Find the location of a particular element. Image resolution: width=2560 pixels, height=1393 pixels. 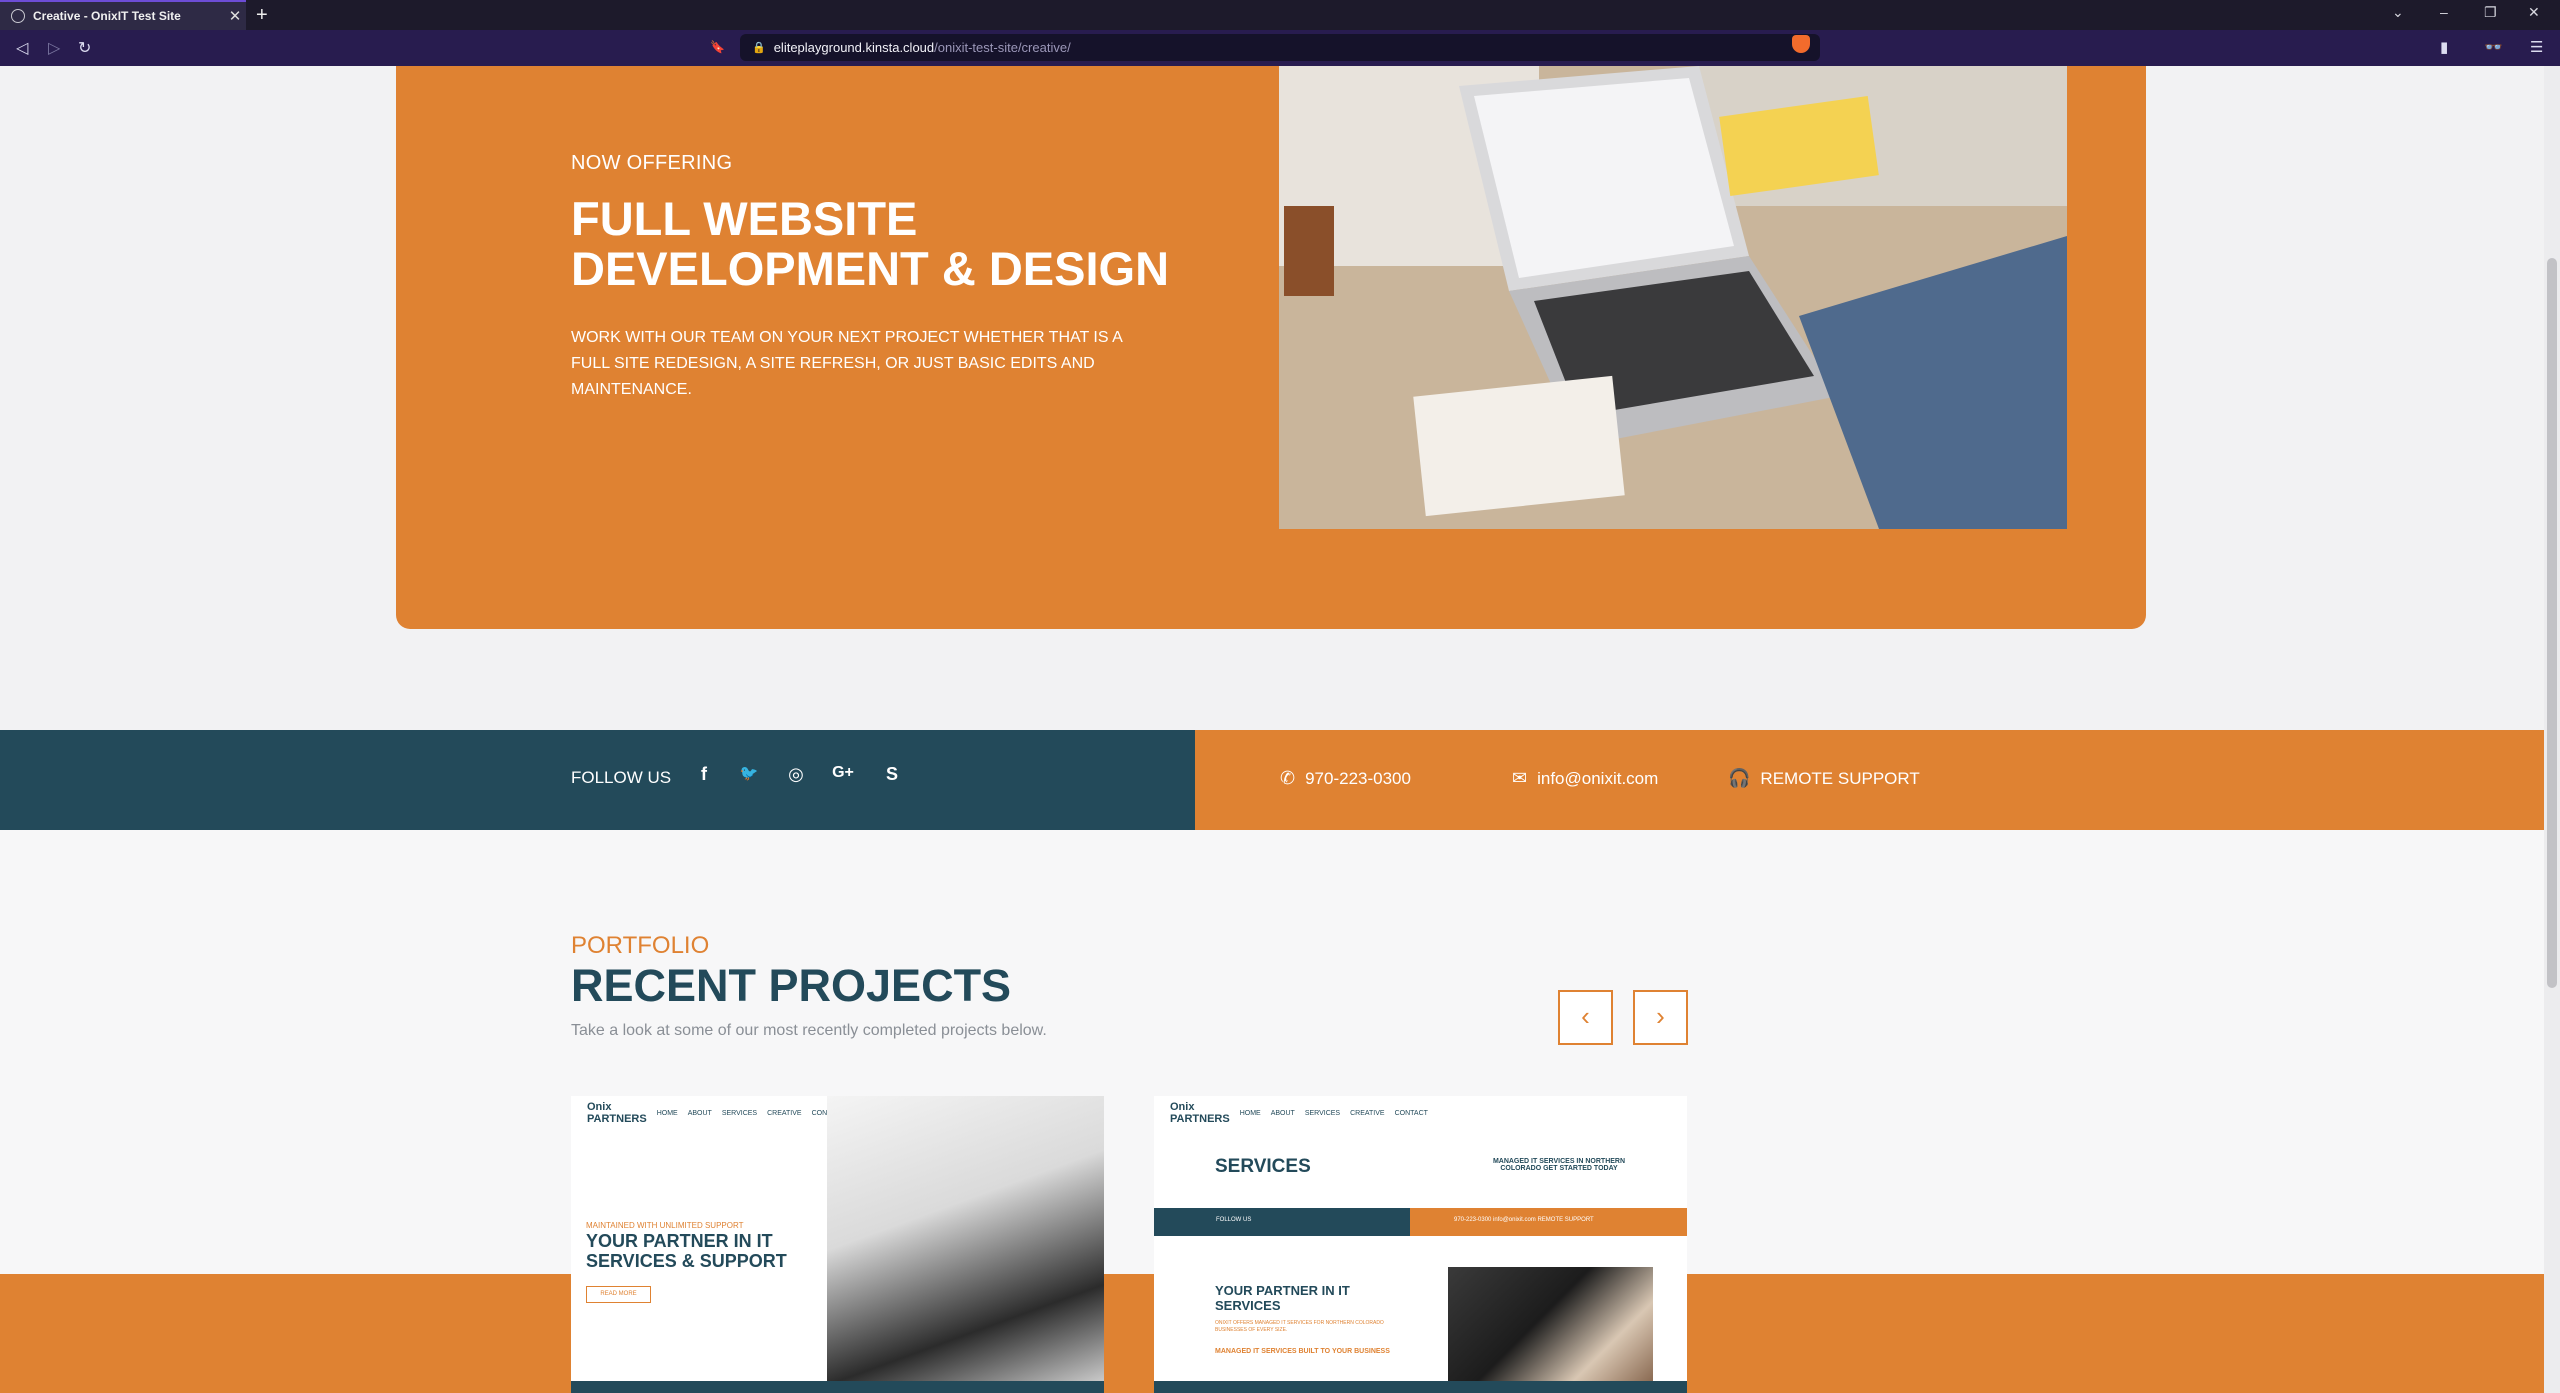

card-1-read-more: READ MORE is located at coordinates (618, 1294).